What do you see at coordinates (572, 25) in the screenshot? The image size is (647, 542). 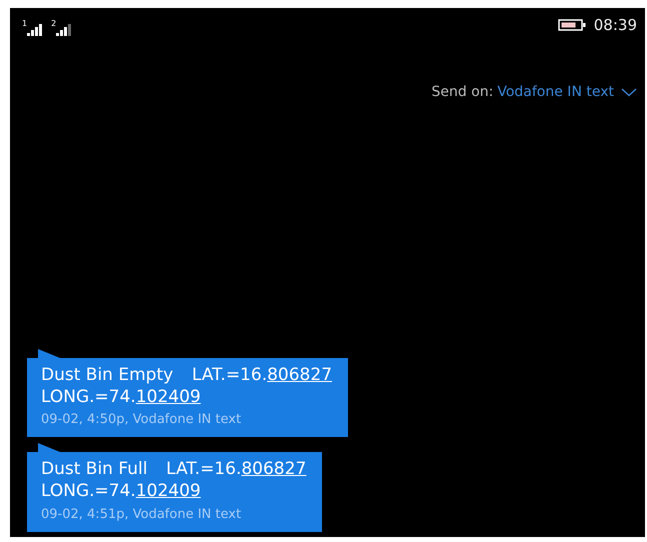 I see `battery-icon` at bounding box center [572, 25].